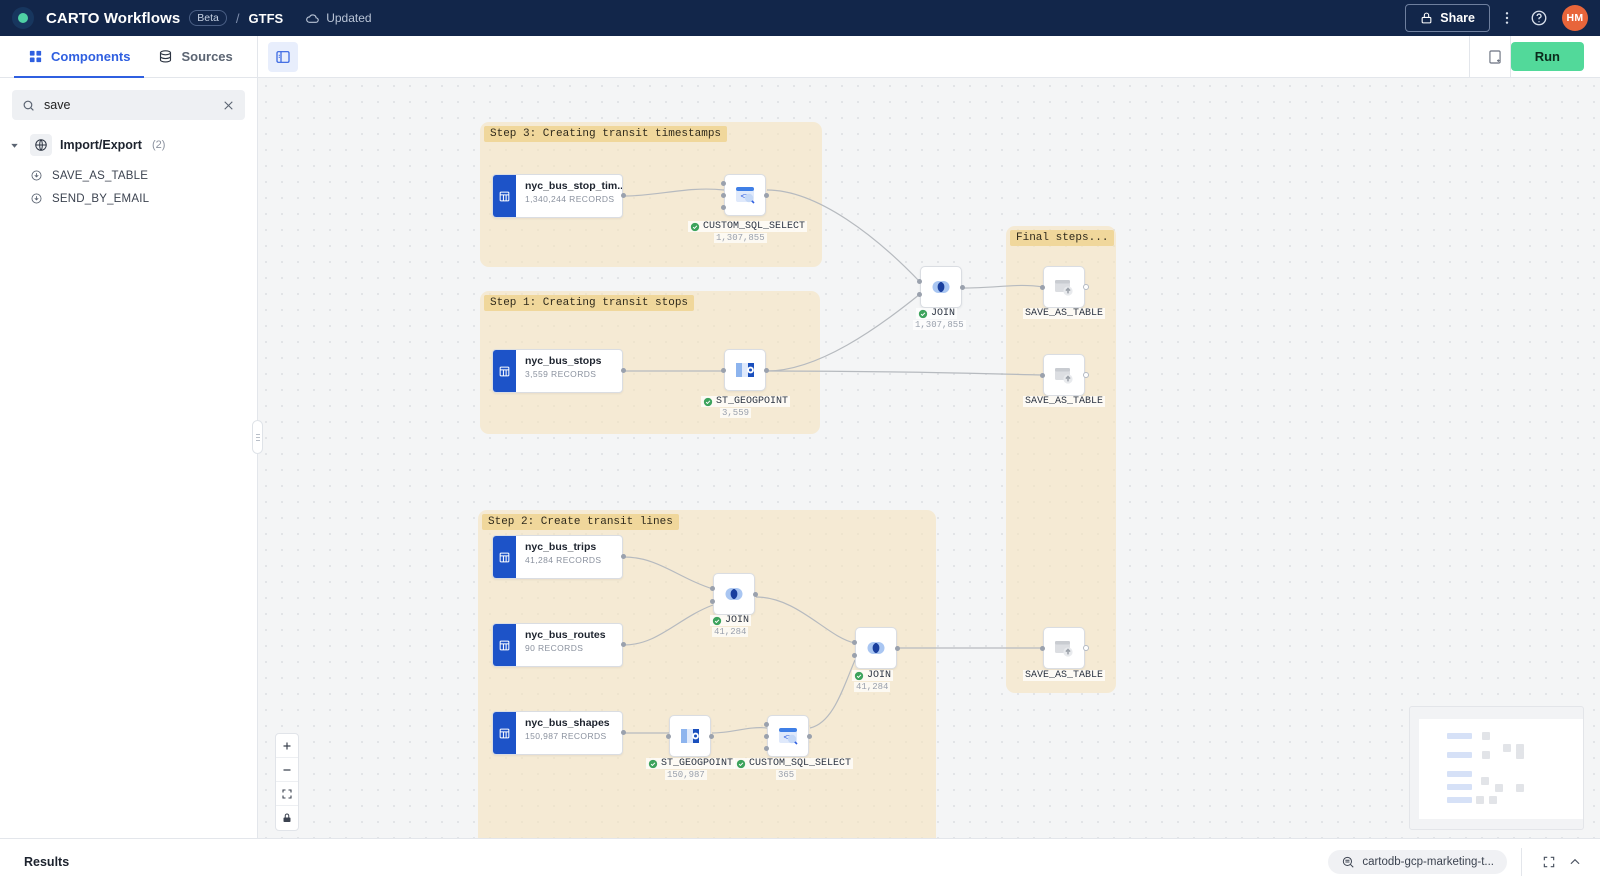  I want to click on zoom-out-button, so click(287, 770).